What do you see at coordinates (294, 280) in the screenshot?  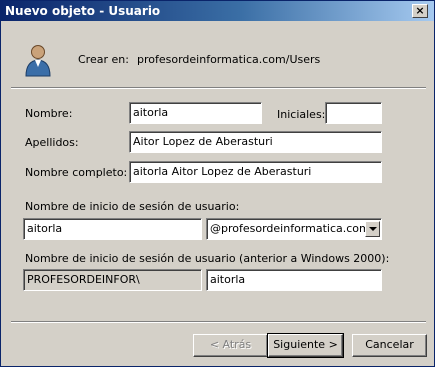 I see `legacy-logon-input: aitorla` at bounding box center [294, 280].